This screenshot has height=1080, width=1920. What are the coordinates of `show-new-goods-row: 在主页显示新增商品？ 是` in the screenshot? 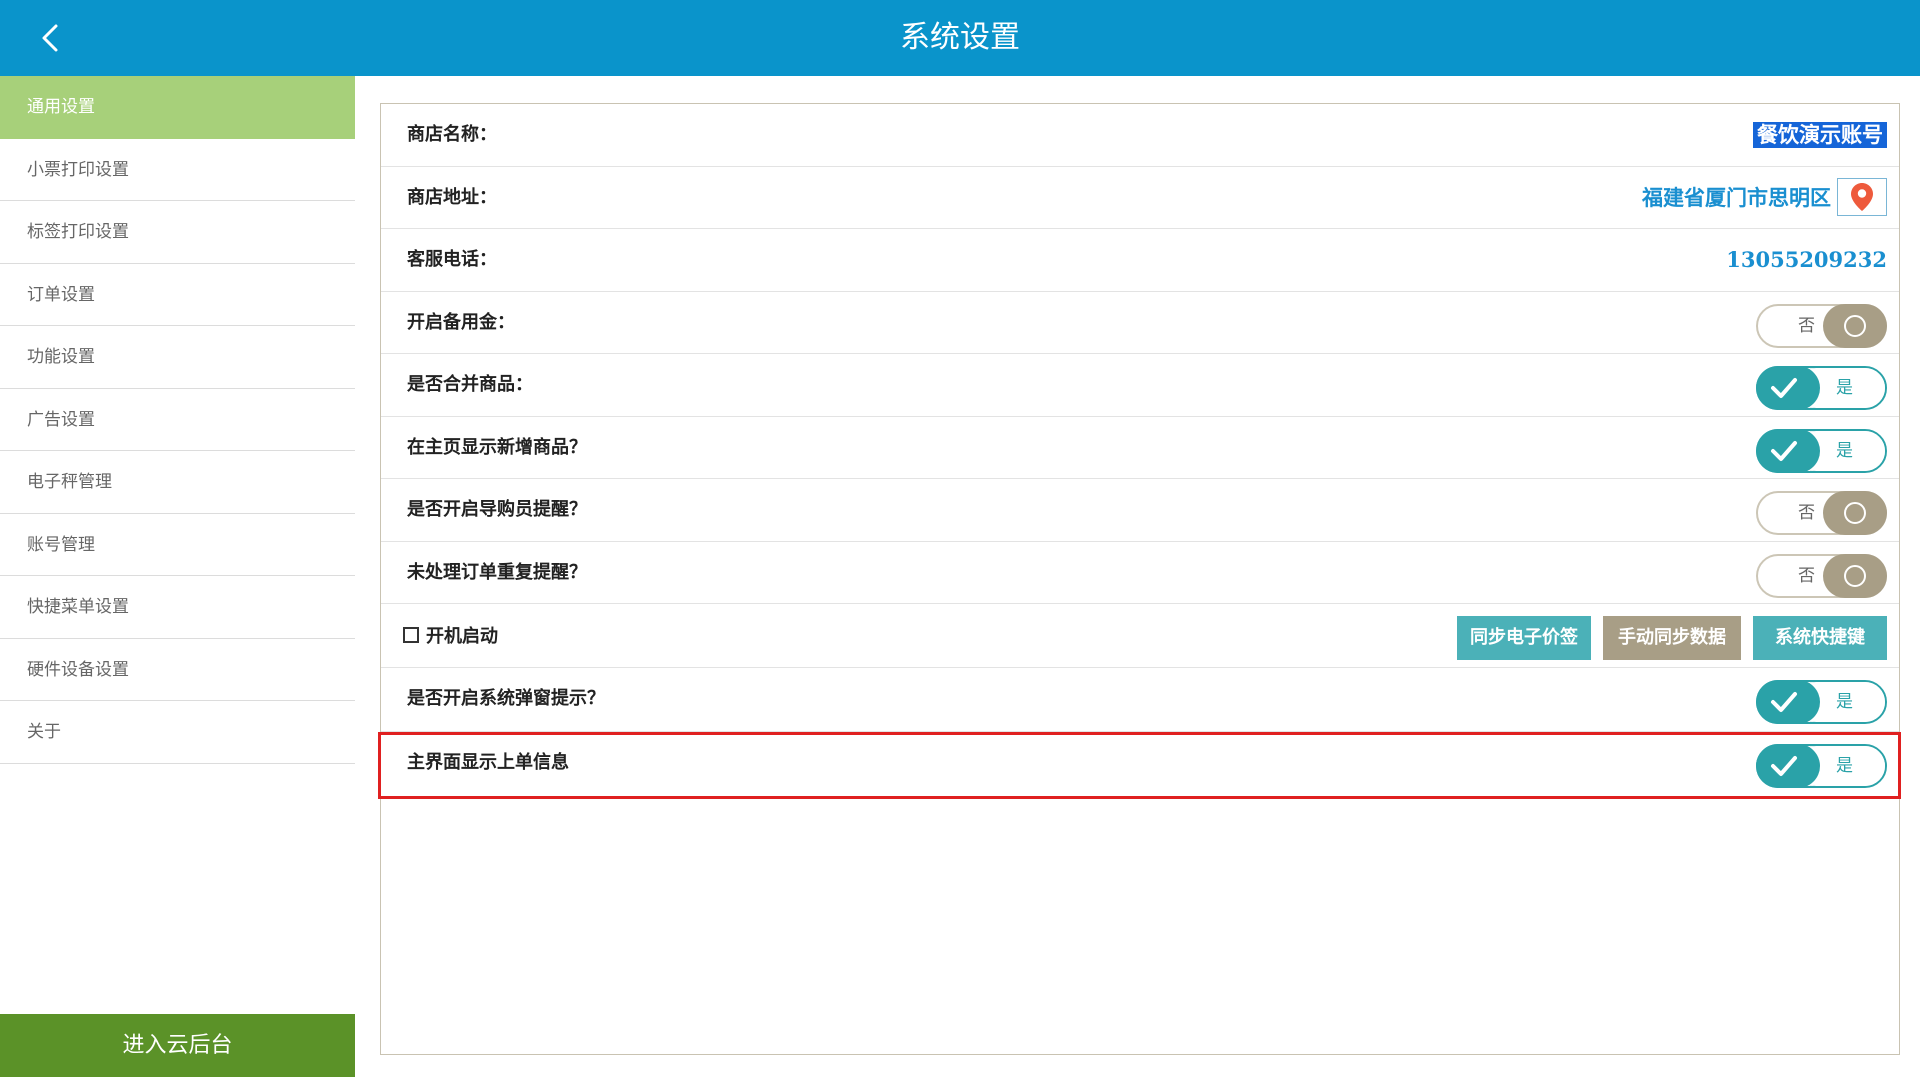 It's located at (1140, 448).